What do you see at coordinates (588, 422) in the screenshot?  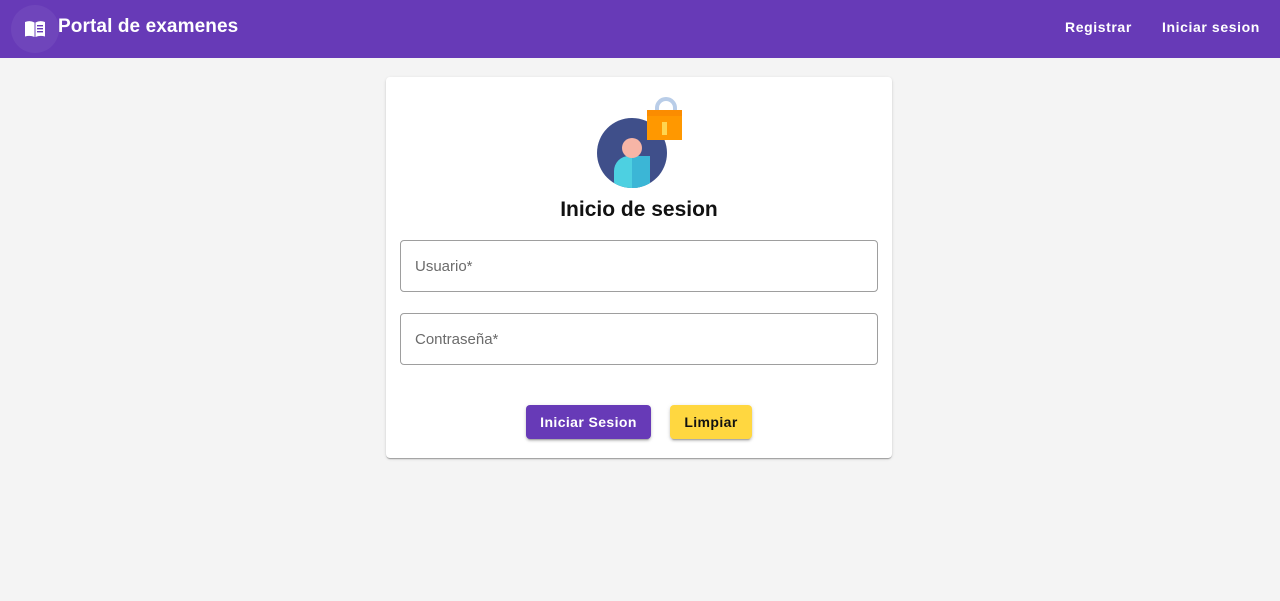 I see `login-button: Iniciar Sesion` at bounding box center [588, 422].